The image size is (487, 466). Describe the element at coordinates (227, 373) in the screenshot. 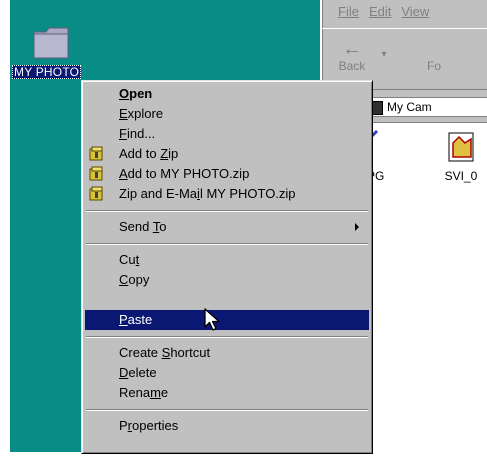

I see `menu-item-delete: Delete` at that location.